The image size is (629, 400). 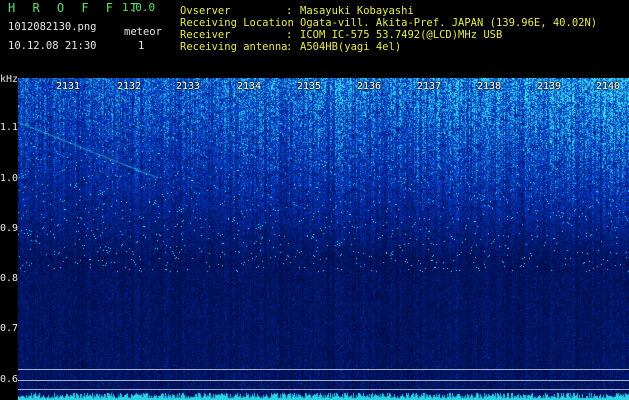 I want to click on antenna-label: Receiving antenna, so click(x=234, y=47).